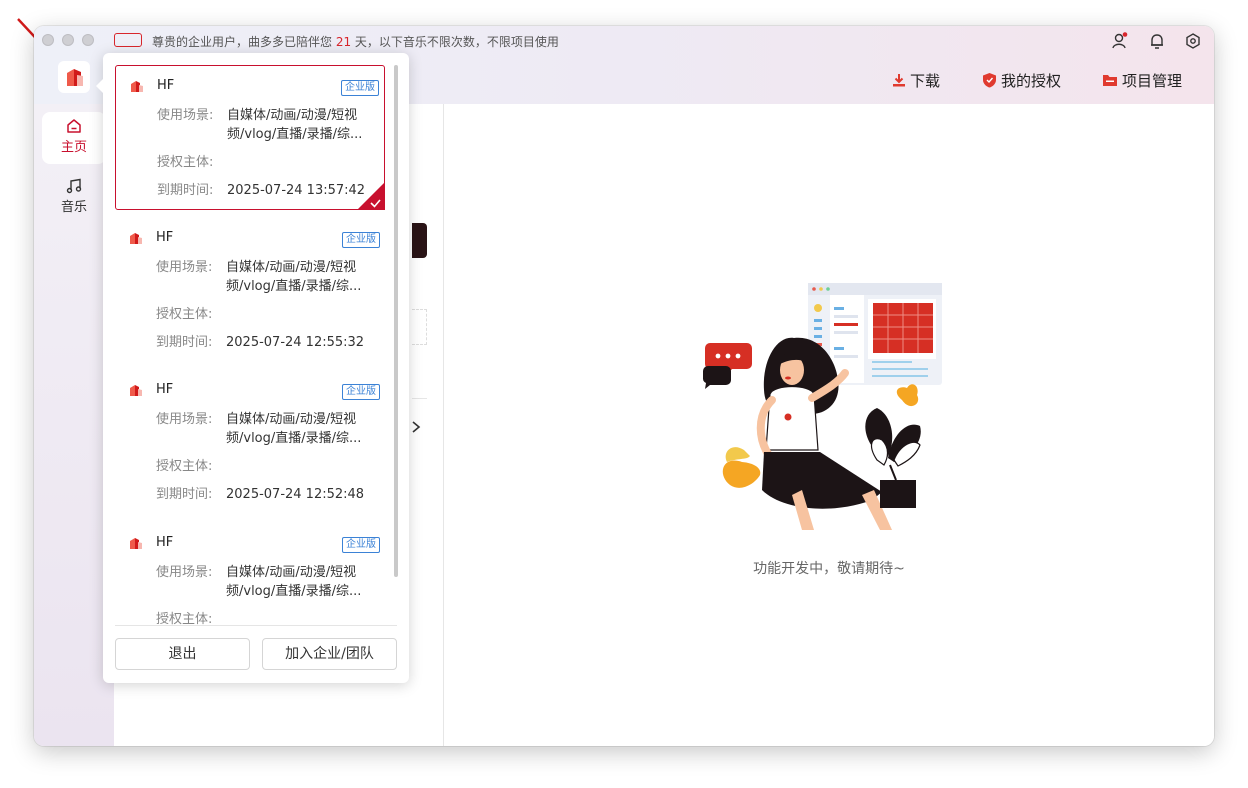 This screenshot has width=1248, height=788. What do you see at coordinates (260, 342) in the screenshot?
I see `expire-row: 到期时间: 2025-07-24 12:55:32` at bounding box center [260, 342].